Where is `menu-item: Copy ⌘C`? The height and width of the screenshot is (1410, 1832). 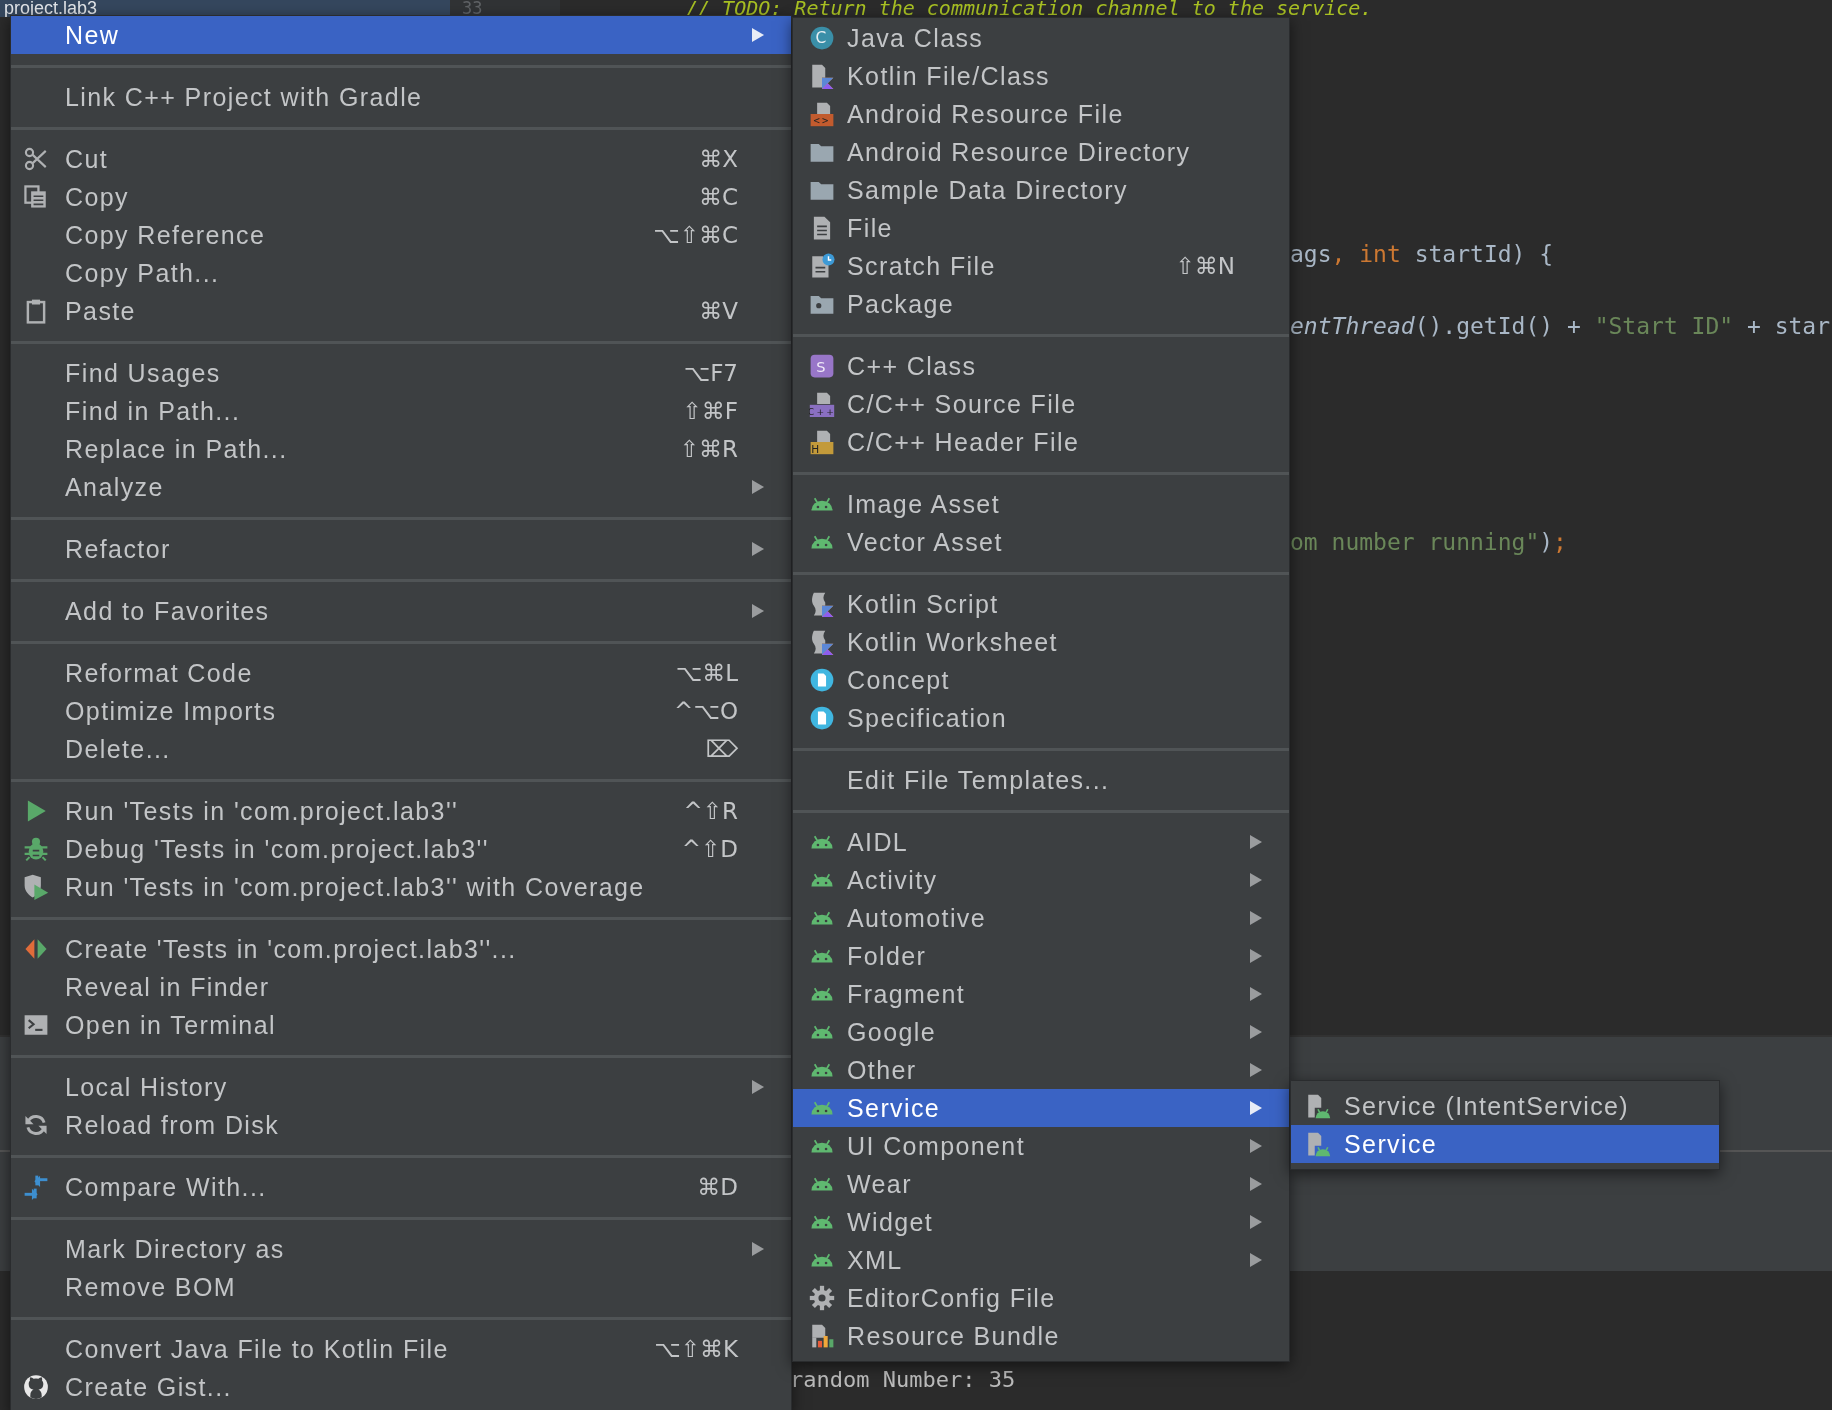 menu-item: Copy ⌘C is located at coordinates (401, 197).